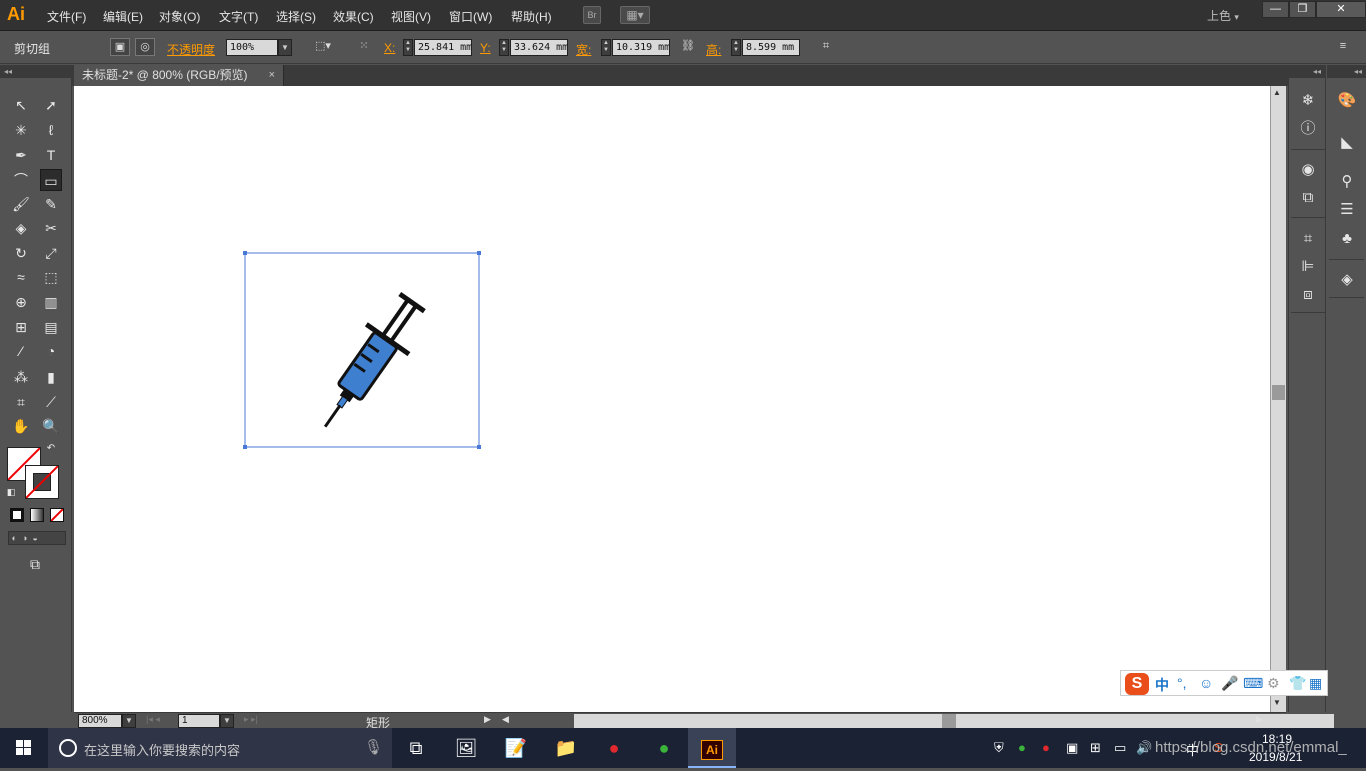 The width and height of the screenshot is (1366, 771). What do you see at coordinates (51, 426) in the screenshot?
I see `zoom-tool: 🔍` at bounding box center [51, 426].